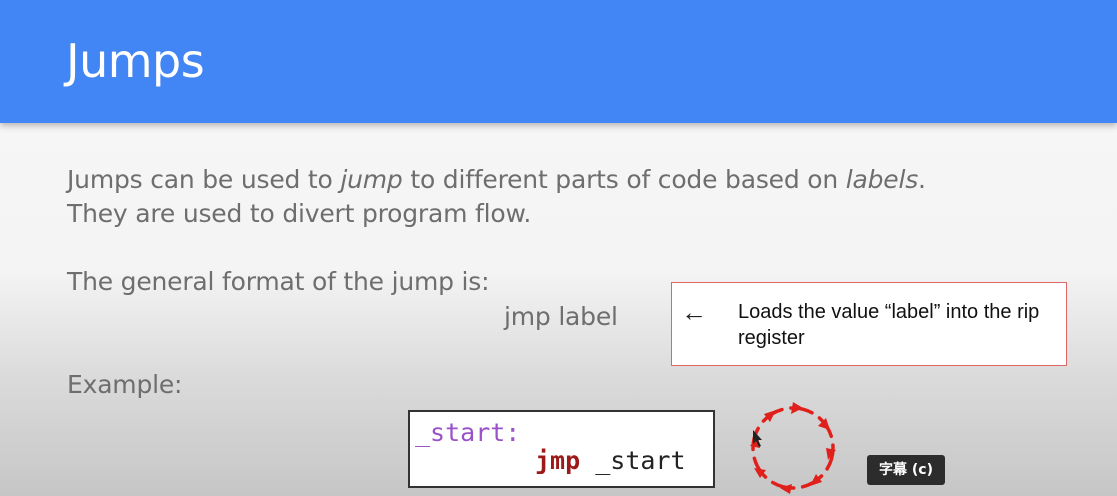  Describe the element at coordinates (204, 179) in the screenshot. I see `intro-line-1-text: Jumps can be used to` at that location.